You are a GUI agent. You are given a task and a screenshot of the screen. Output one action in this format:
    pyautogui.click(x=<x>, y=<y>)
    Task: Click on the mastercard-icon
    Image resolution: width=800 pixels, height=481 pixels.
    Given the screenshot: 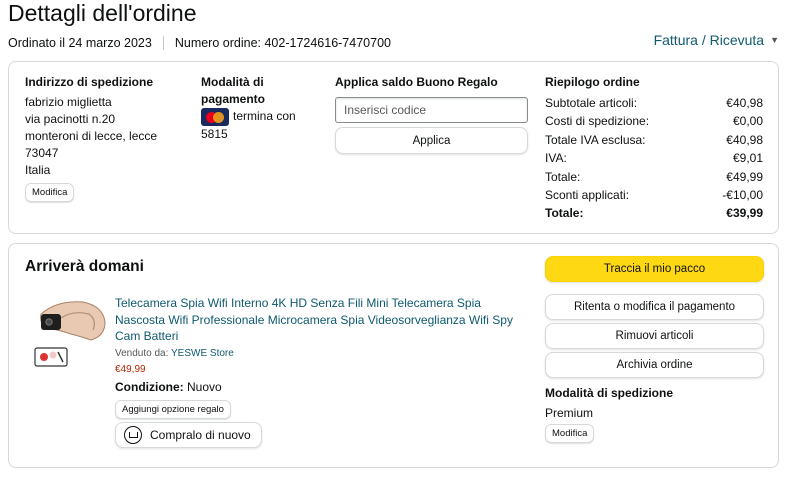 What is the action you would take?
    pyautogui.click(x=215, y=117)
    